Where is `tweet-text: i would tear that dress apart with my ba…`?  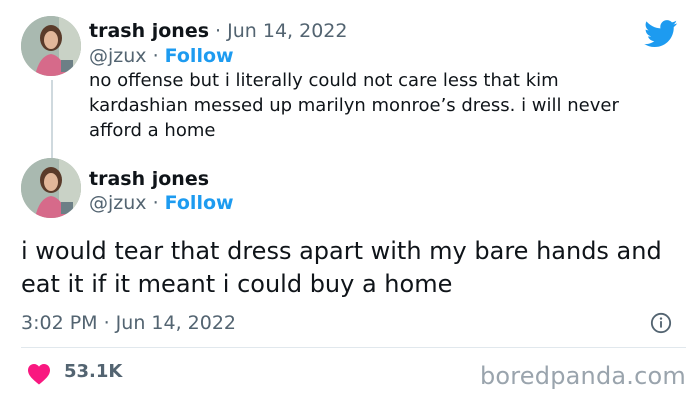 tweet-text: i would tear that dress apart with my ba… is located at coordinates (341, 267).